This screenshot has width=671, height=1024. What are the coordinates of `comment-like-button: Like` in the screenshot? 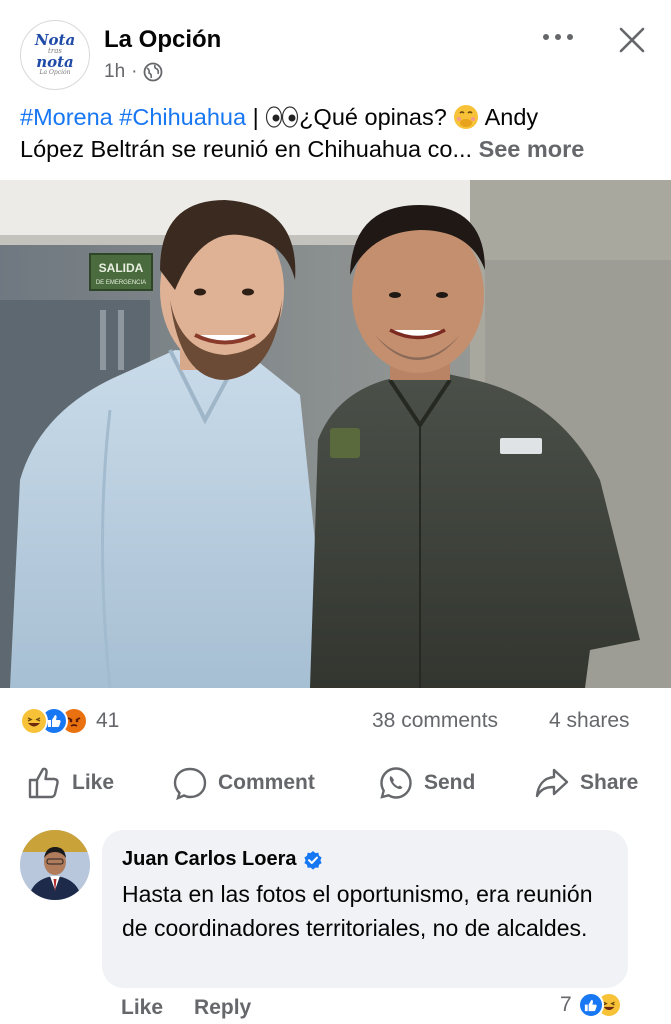 It's located at (142, 1008).